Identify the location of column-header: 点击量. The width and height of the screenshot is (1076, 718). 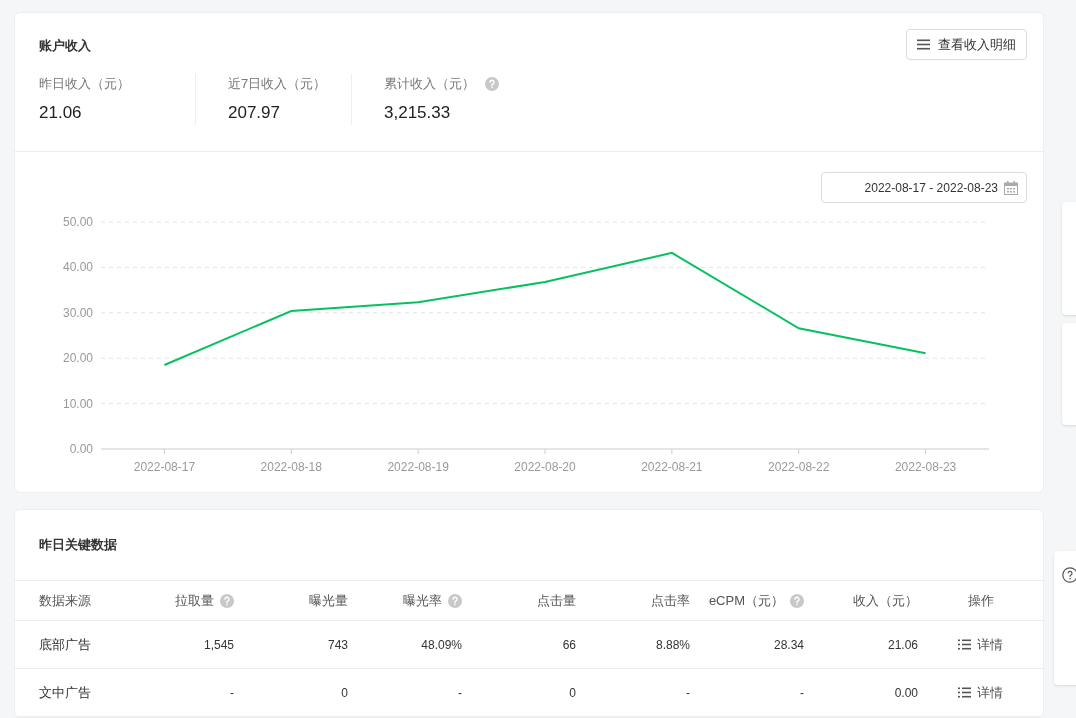
(556, 600).